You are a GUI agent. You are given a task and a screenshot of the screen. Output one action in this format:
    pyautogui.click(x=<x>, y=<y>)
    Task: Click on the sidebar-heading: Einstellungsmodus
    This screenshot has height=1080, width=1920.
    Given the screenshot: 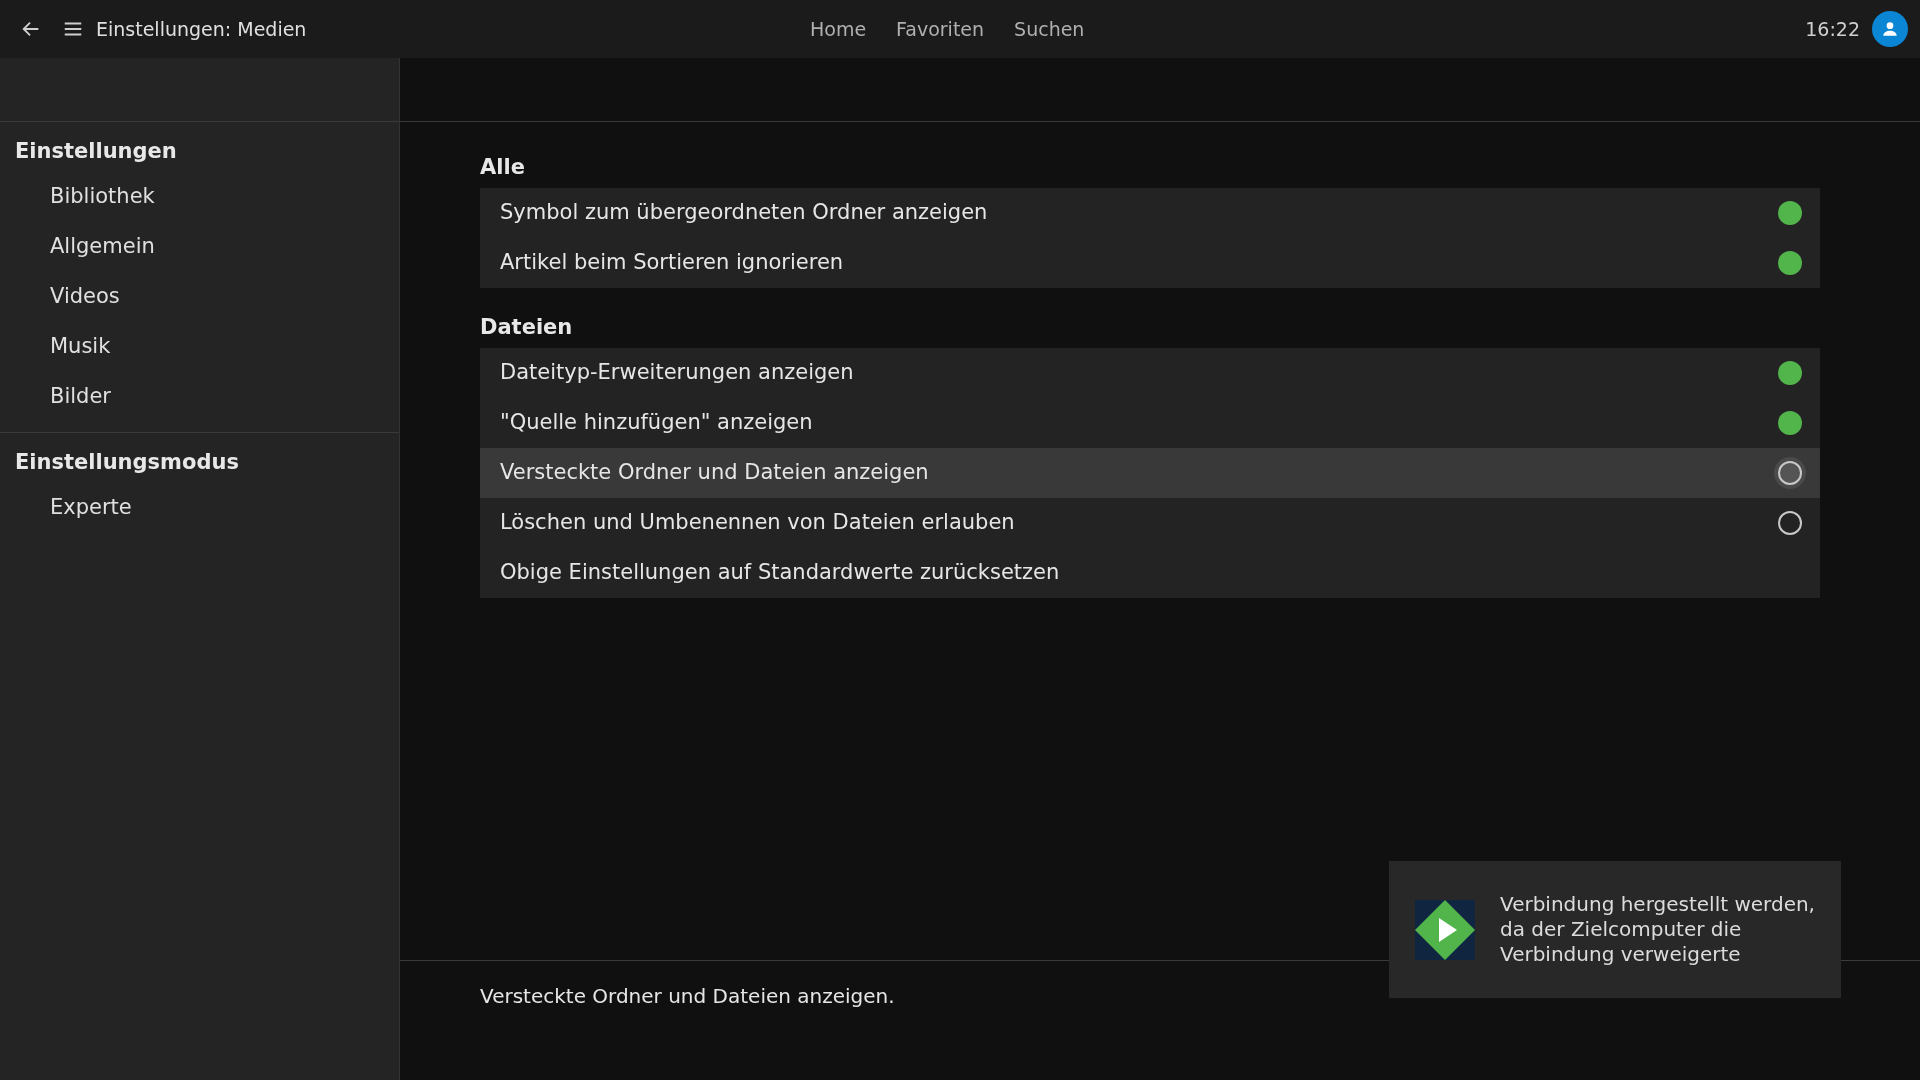 What is the action you would take?
    pyautogui.click(x=127, y=463)
    